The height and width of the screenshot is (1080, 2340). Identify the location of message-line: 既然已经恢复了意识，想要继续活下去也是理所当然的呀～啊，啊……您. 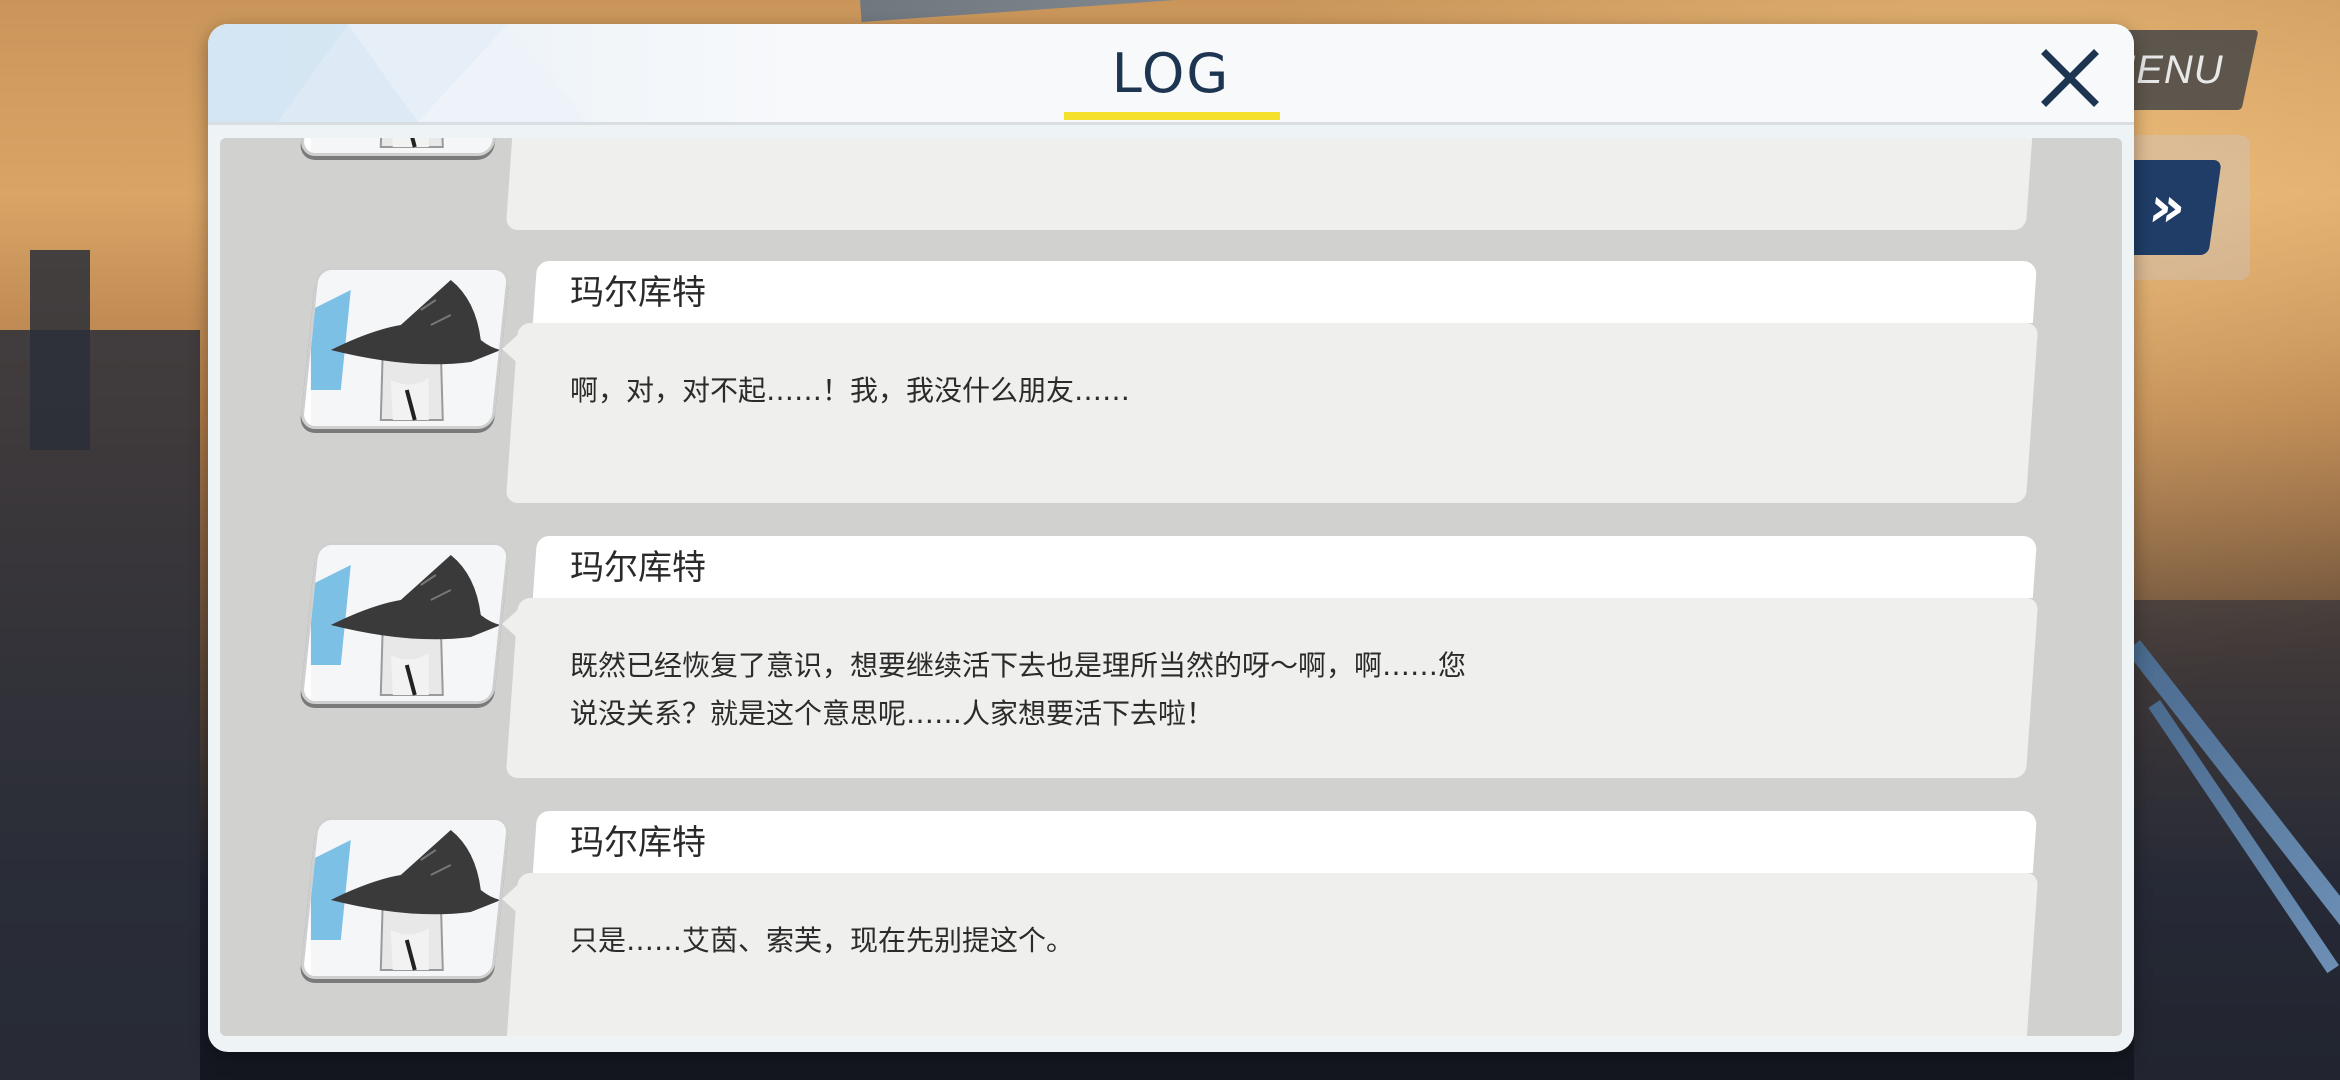
(1018, 665).